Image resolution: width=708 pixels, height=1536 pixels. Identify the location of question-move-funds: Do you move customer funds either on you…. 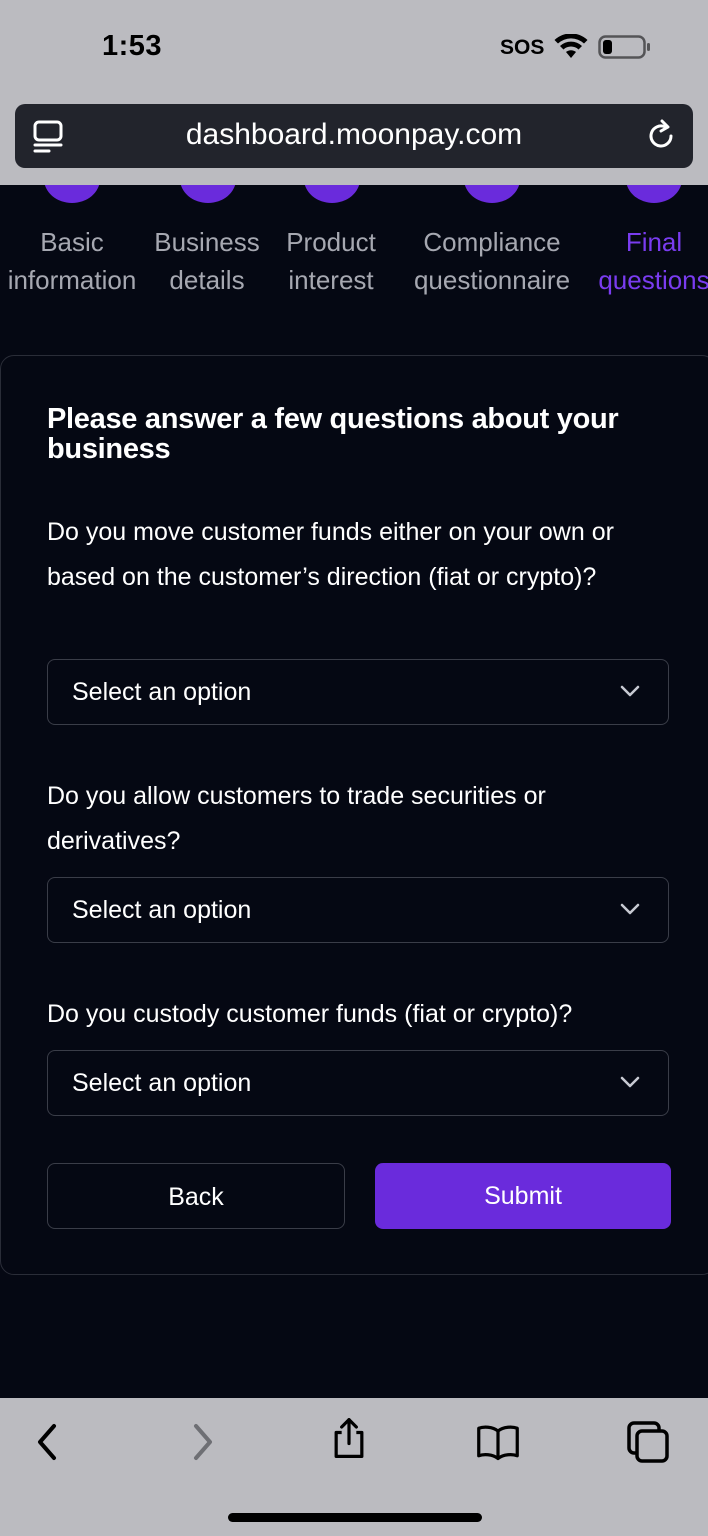
(330, 554).